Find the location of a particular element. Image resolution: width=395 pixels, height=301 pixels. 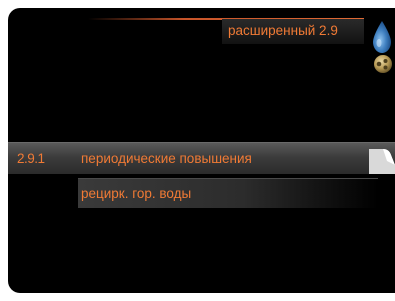

page-corner-icon is located at coordinates (382, 161).